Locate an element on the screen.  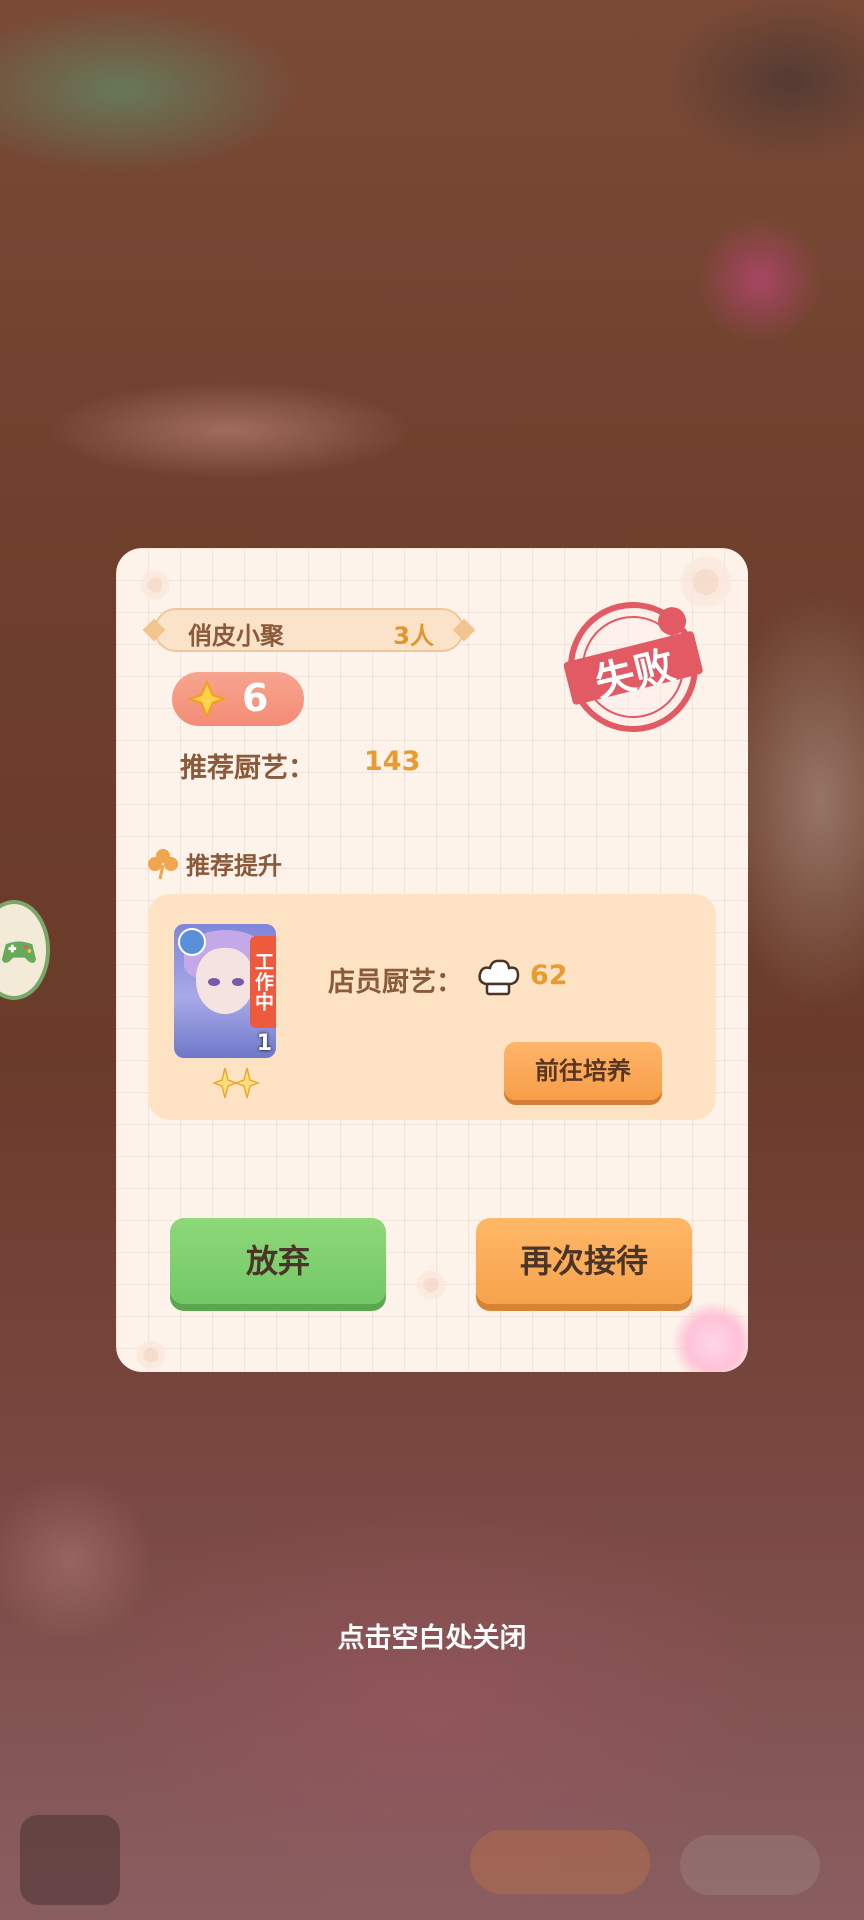
recommended-cooking-label: 推荐厨艺： is located at coordinates (247, 768).